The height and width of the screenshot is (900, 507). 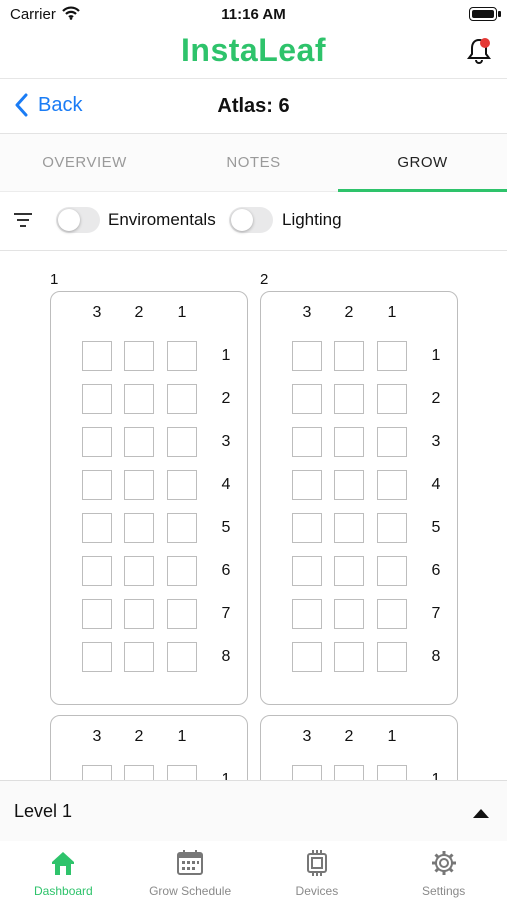 What do you see at coordinates (84, 162) in the screenshot?
I see `tab-overview: OVERVIEW` at bounding box center [84, 162].